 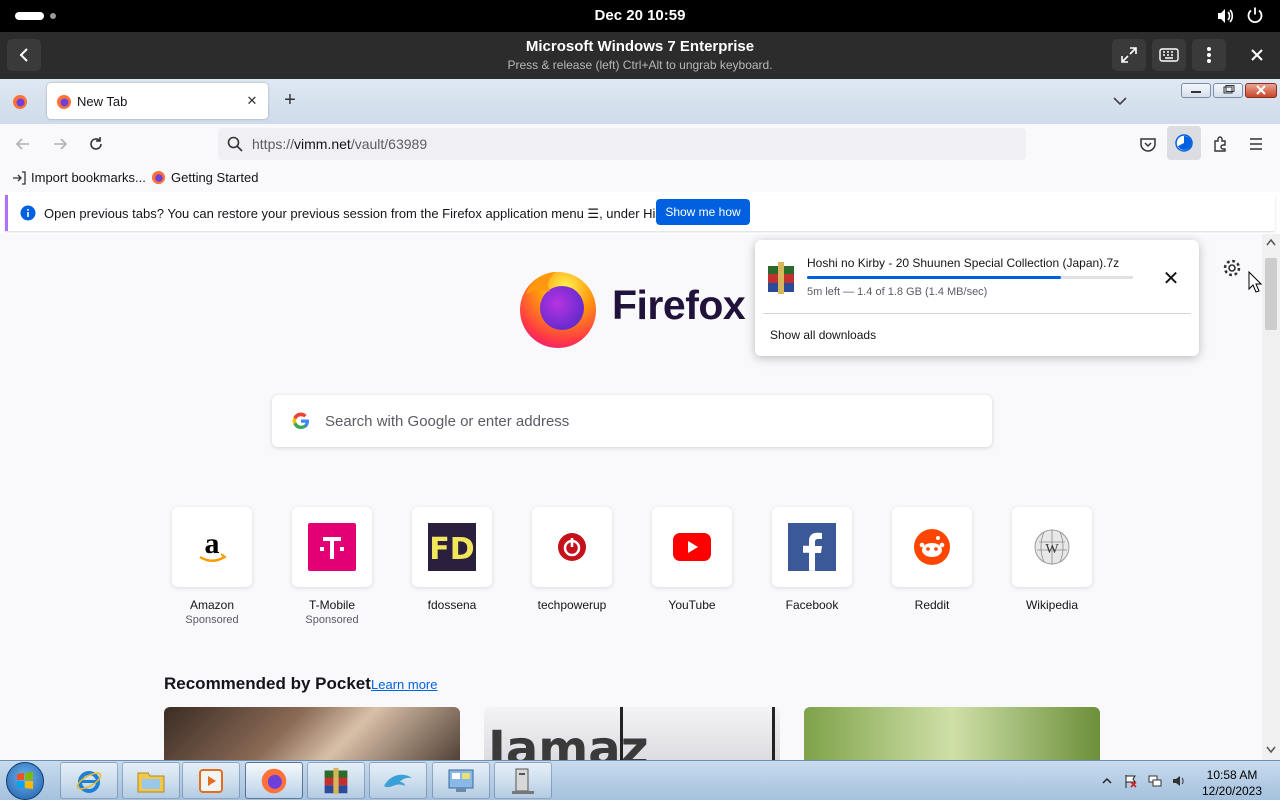 I want to click on mouse-cursor-icon, so click(x=1255, y=282).